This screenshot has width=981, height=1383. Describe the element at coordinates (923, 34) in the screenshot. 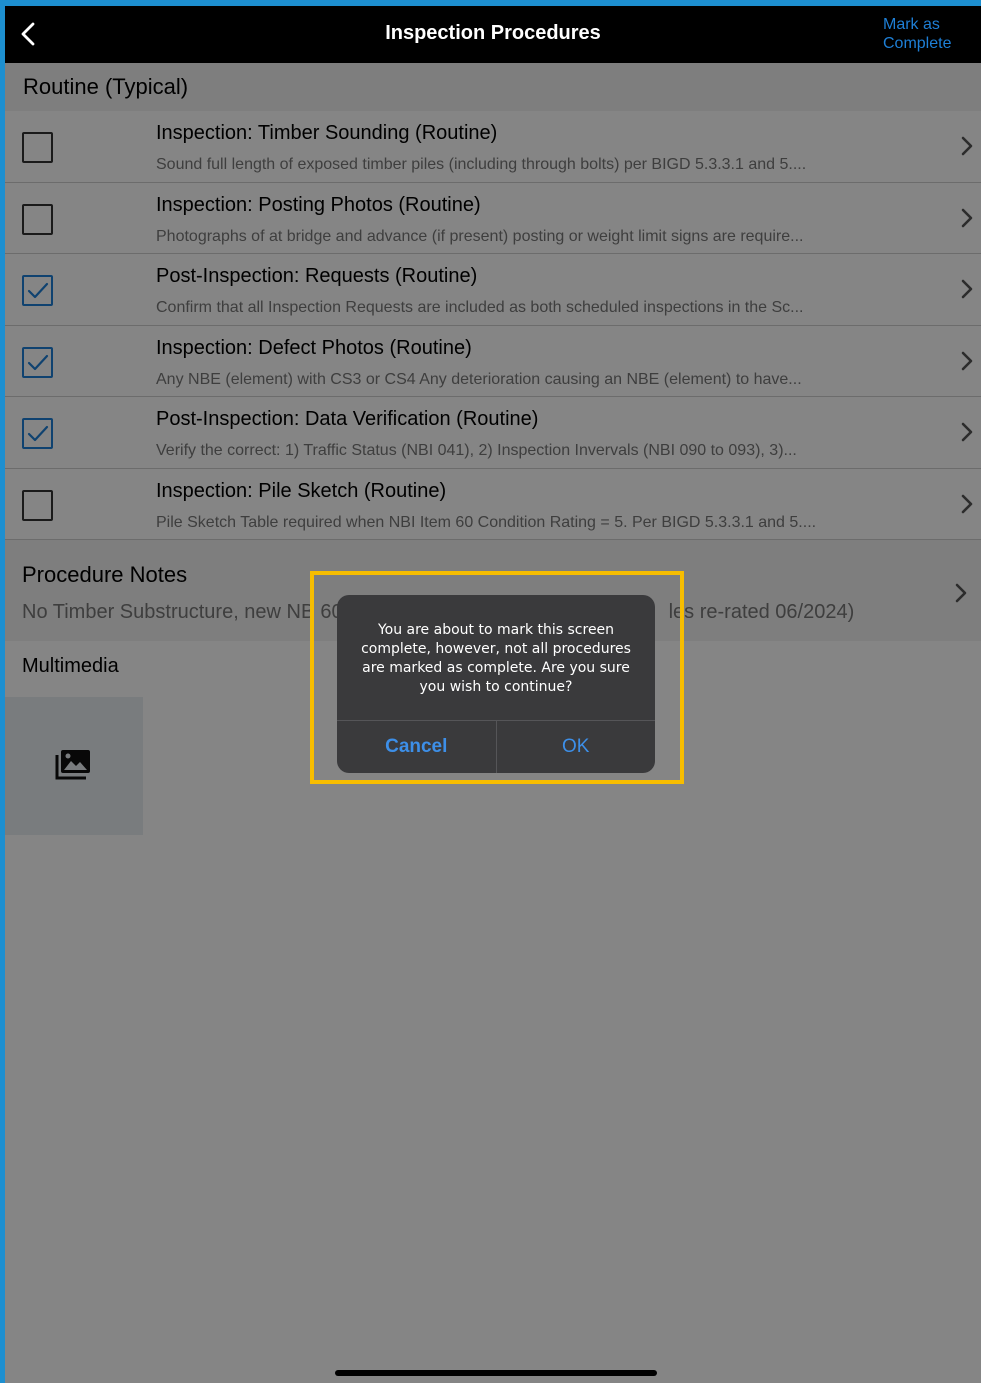

I see `mark-as-complete-button: Mark as Complete` at that location.